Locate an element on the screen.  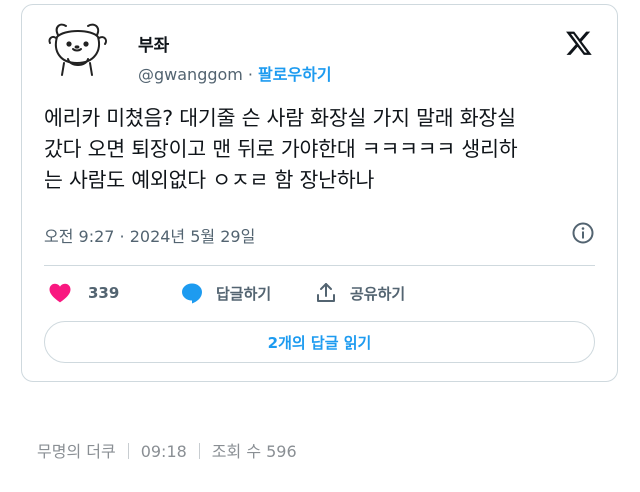
heart-icon is located at coordinates (60, 293).